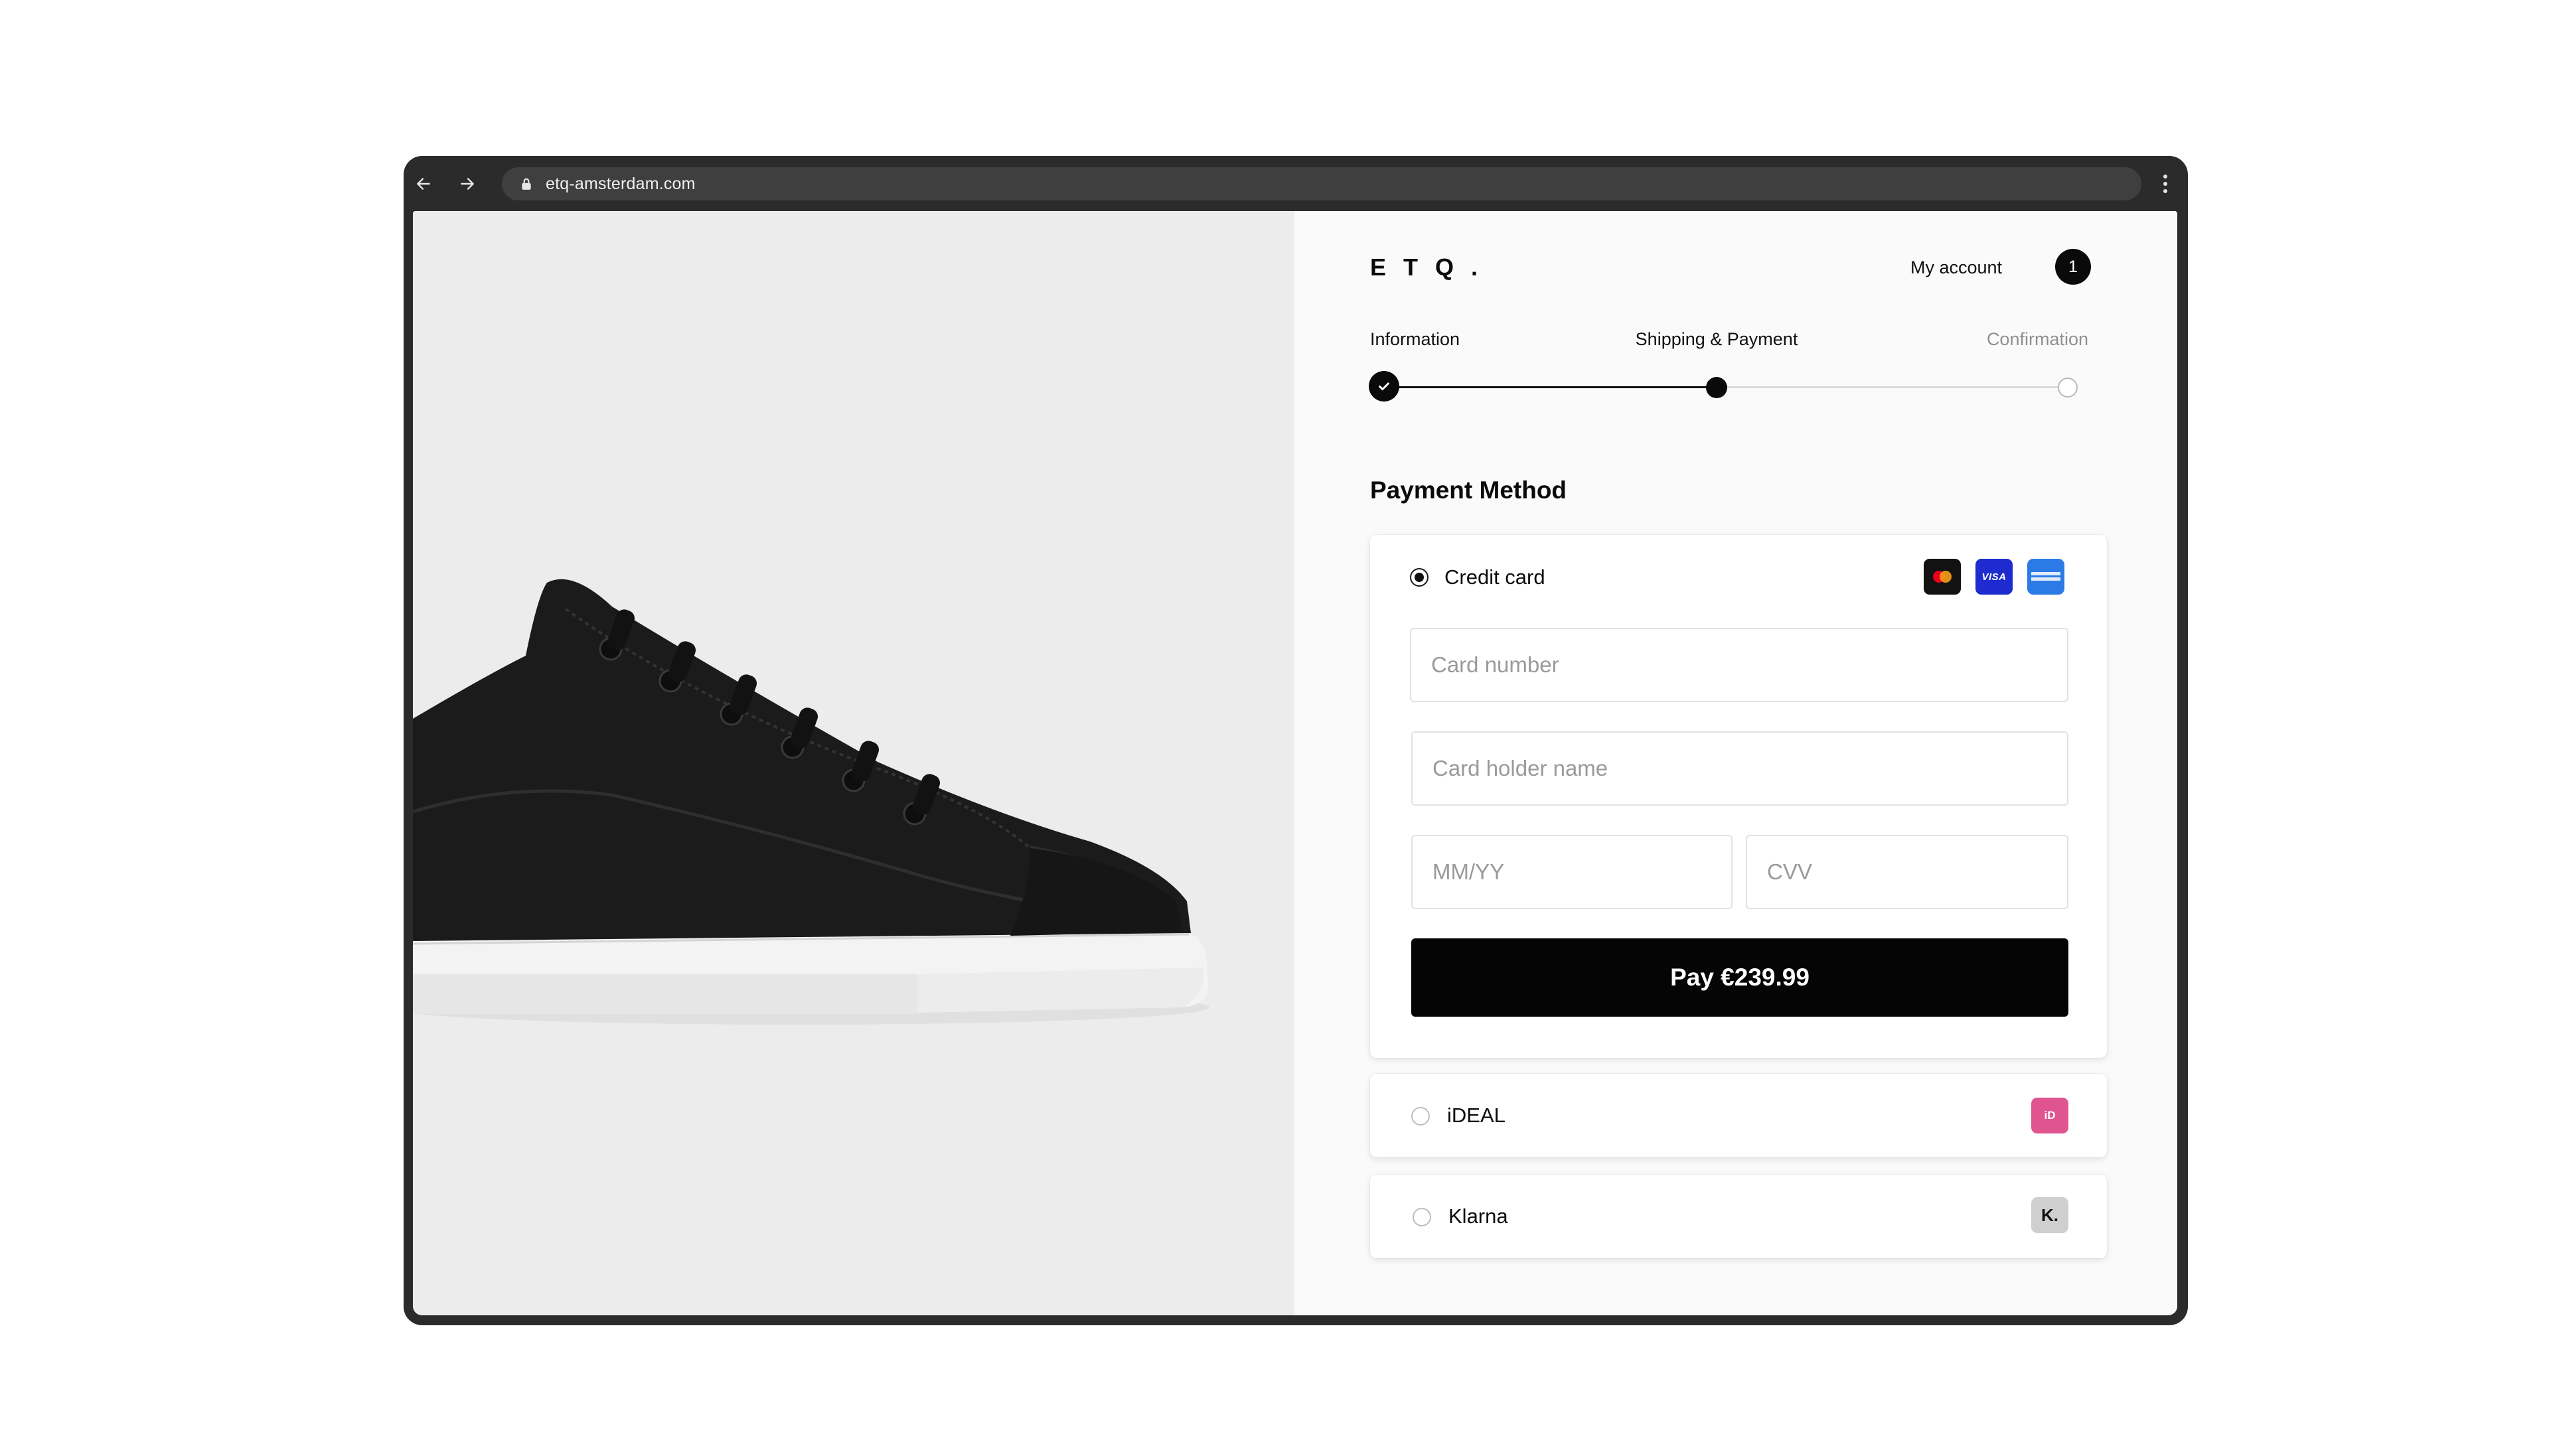  What do you see at coordinates (1420, 1116) in the screenshot?
I see `ideal-radio` at bounding box center [1420, 1116].